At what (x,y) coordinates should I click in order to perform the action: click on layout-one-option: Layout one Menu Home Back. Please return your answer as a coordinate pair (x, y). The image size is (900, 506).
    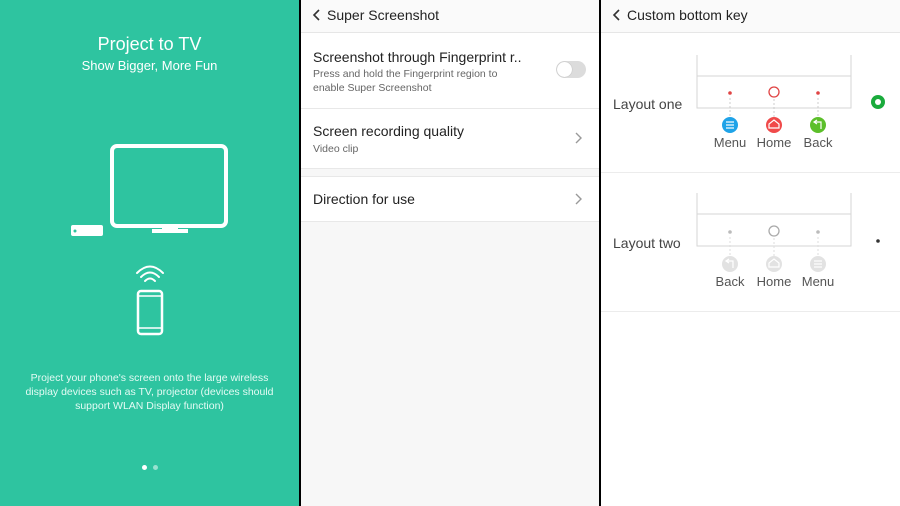
    Looking at the image, I should click on (750, 103).